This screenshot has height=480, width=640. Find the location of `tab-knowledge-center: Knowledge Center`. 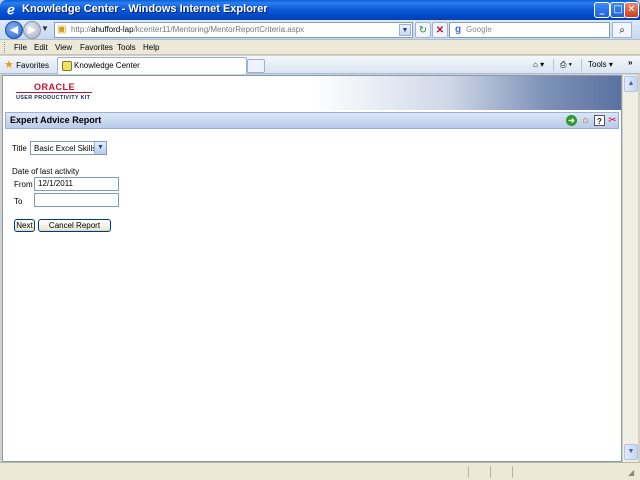

tab-knowledge-center: Knowledge Center is located at coordinates (152, 65).